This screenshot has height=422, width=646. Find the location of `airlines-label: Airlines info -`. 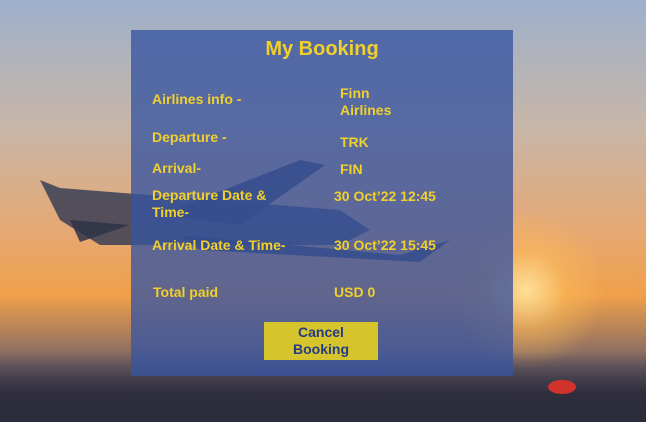

airlines-label: Airlines info - is located at coordinates (197, 99).